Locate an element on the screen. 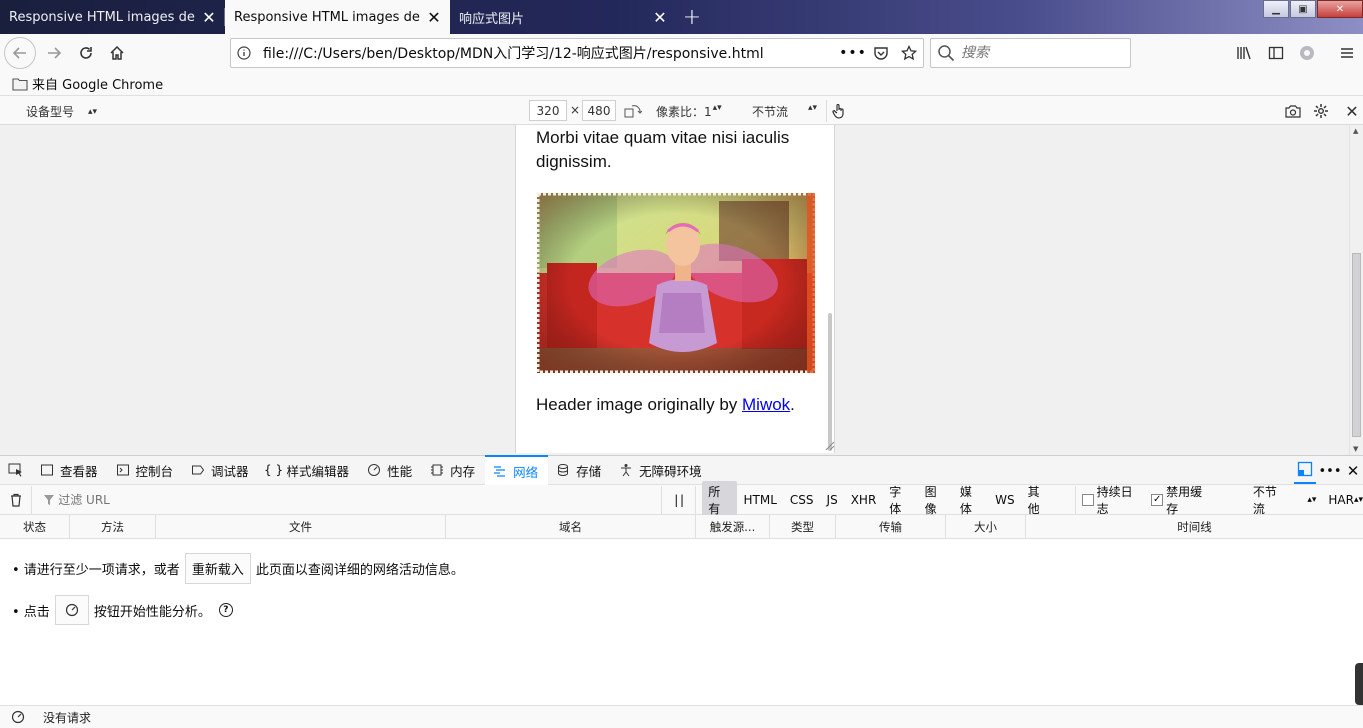  performance-analysis-button is located at coordinates (18, 717).